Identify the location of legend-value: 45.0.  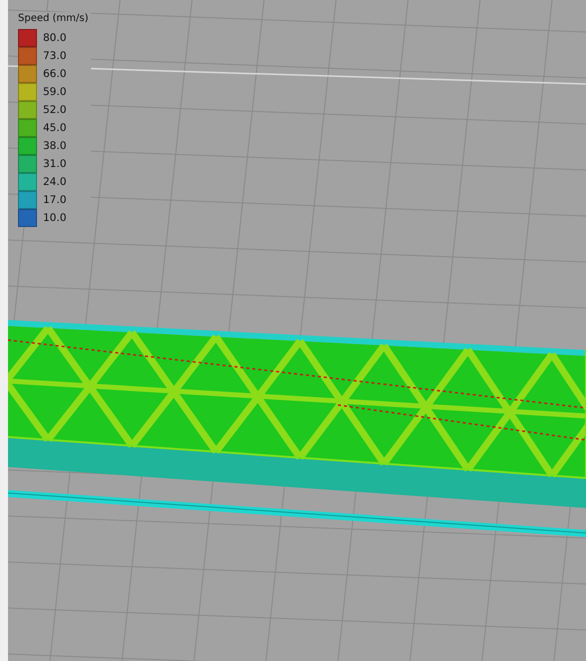
(54, 128).